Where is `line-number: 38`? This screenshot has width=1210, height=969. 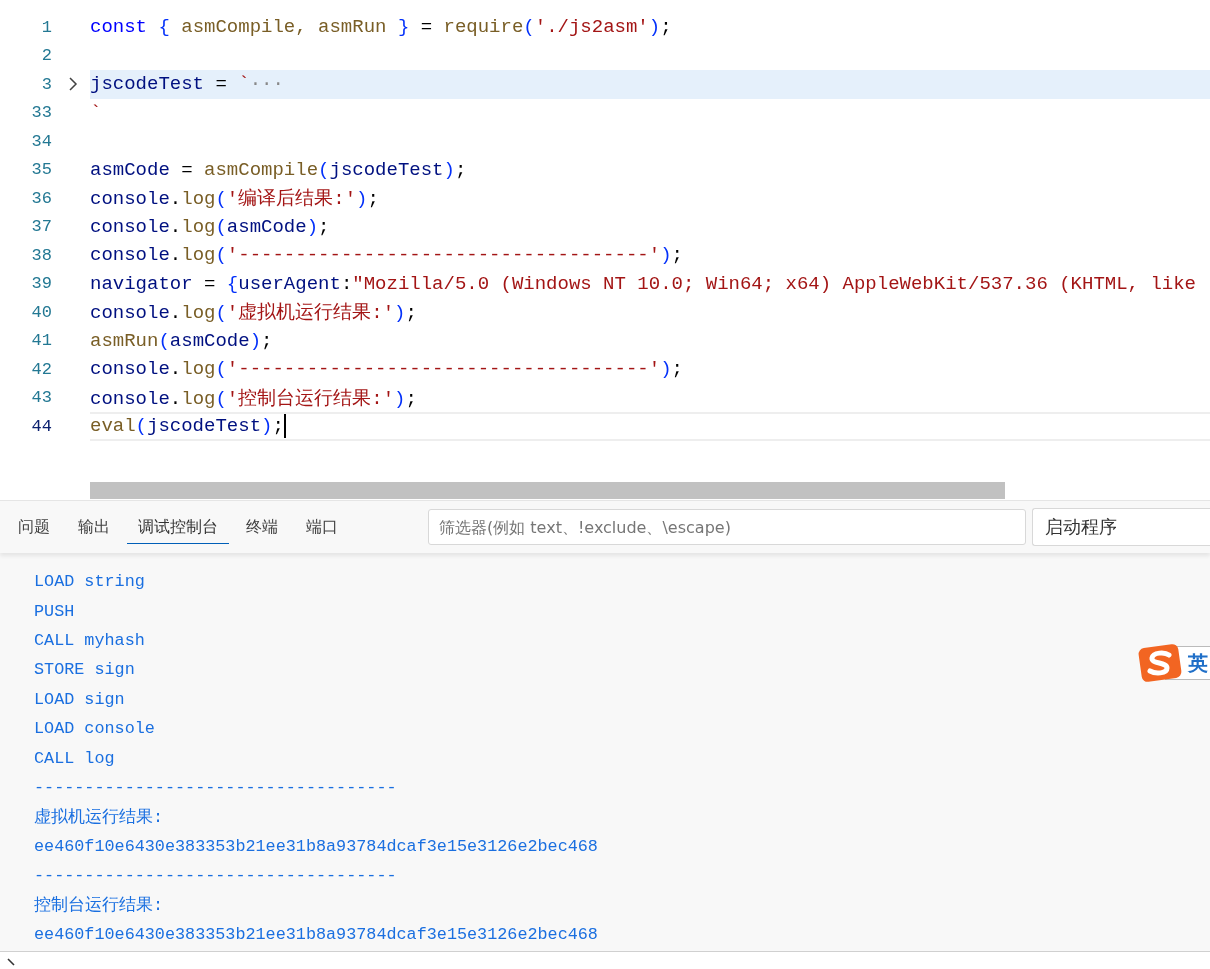
line-number: 38 is located at coordinates (41, 255).